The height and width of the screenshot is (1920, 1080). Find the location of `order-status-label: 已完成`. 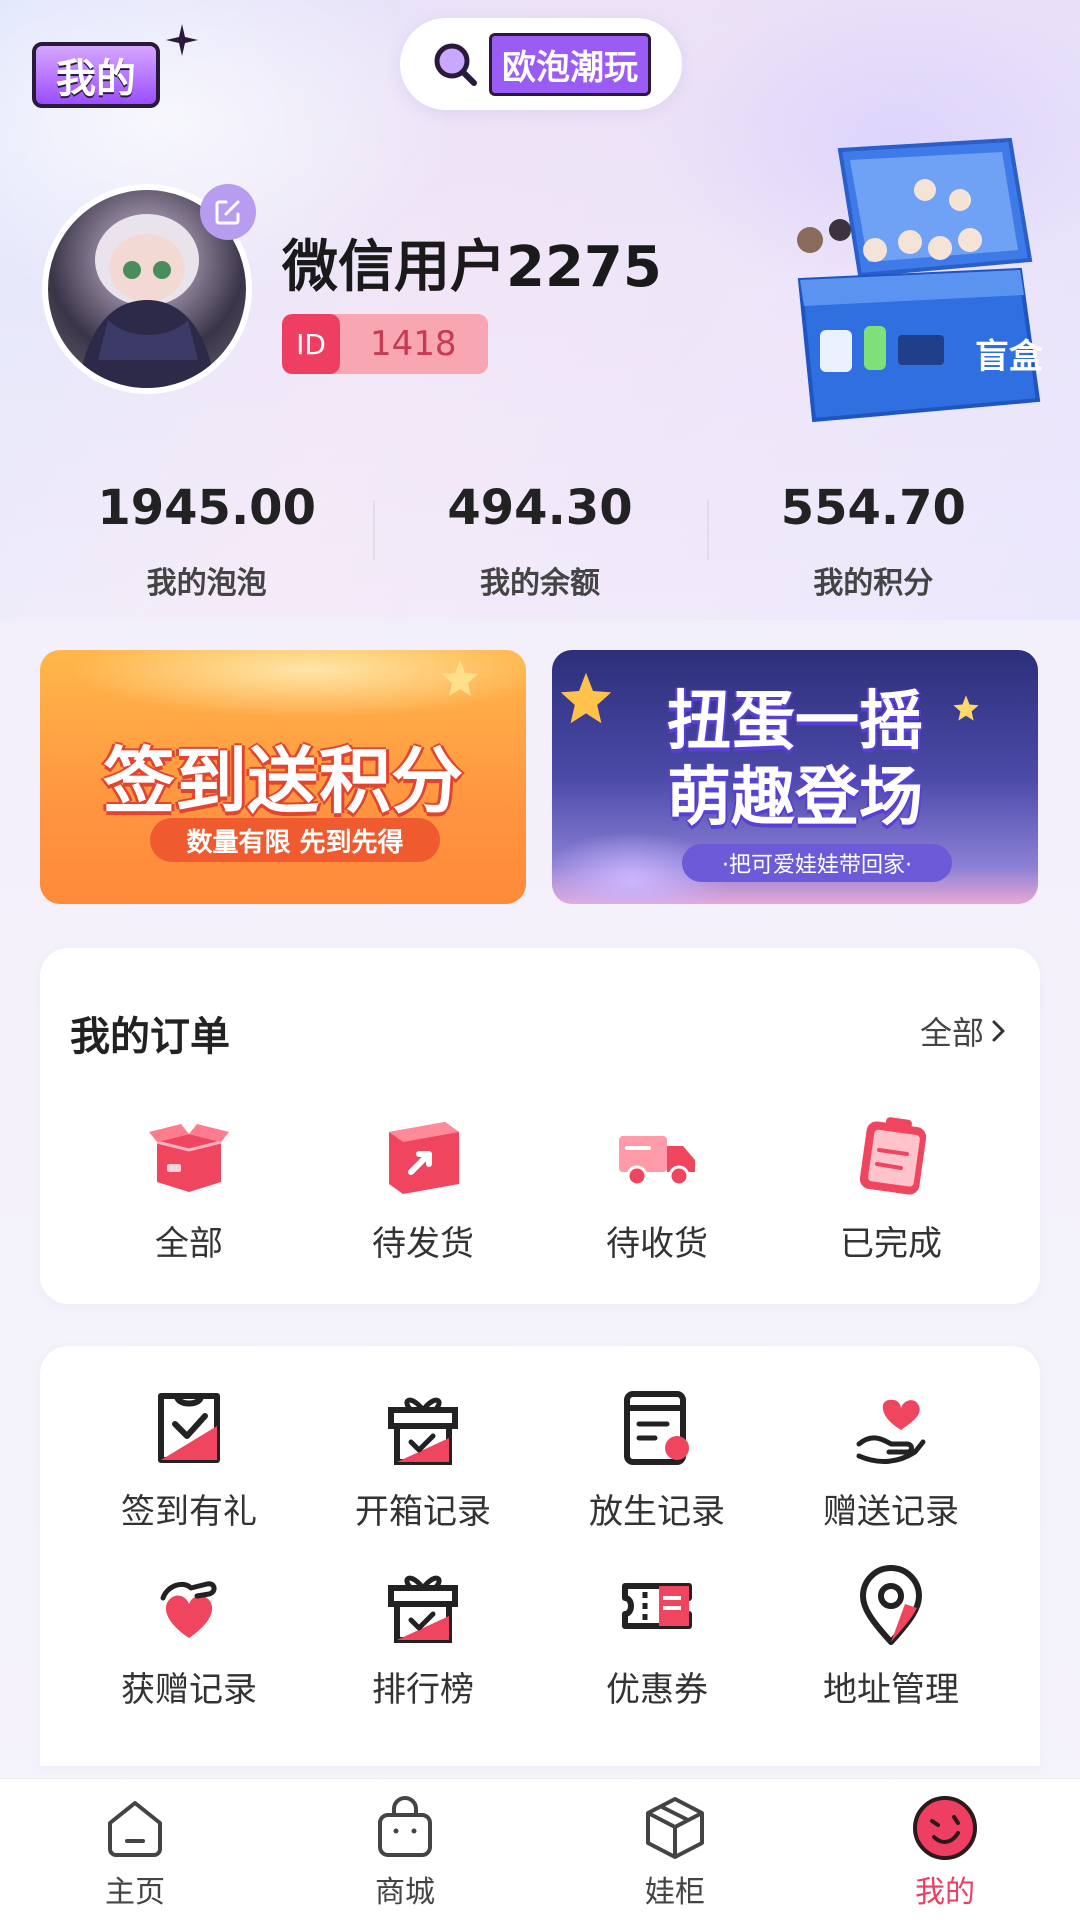

order-status-label: 已完成 is located at coordinates (891, 1244).